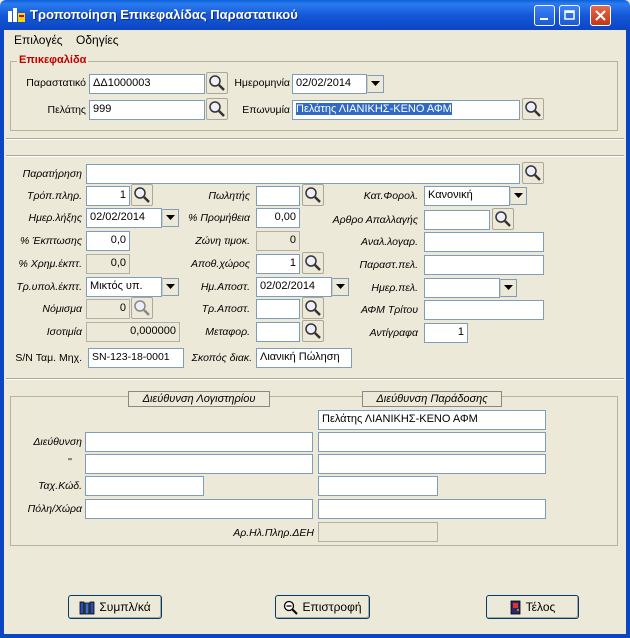  I want to click on isotimia-field: 0,000000, so click(133, 332).